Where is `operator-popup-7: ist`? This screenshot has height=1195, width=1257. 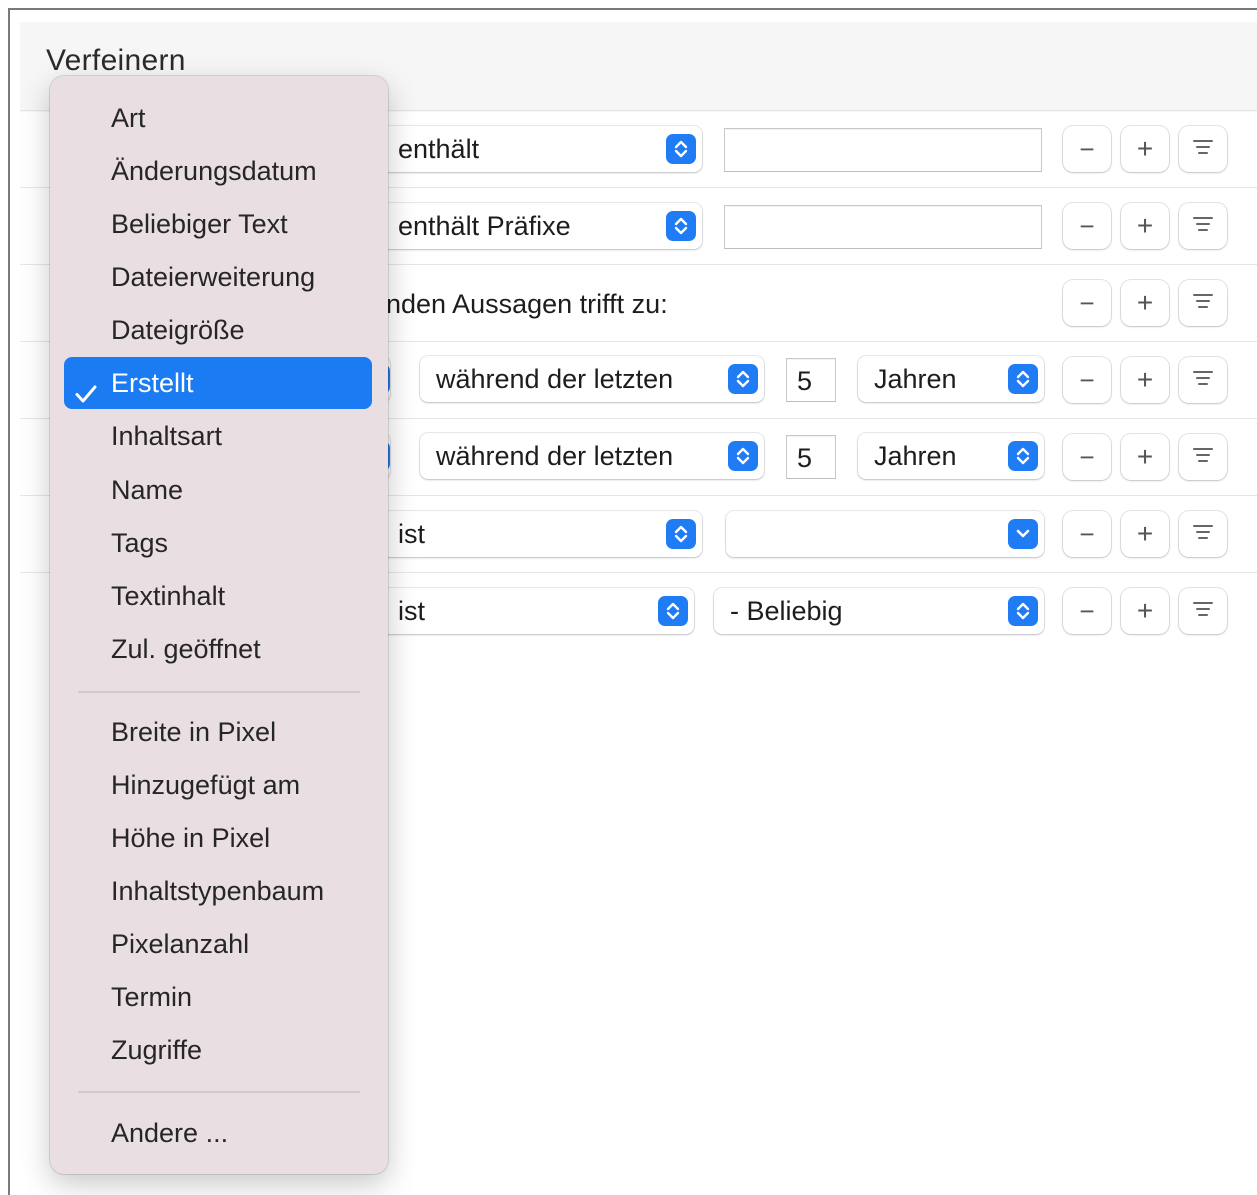
operator-popup-7: ist is located at coordinates (538, 611).